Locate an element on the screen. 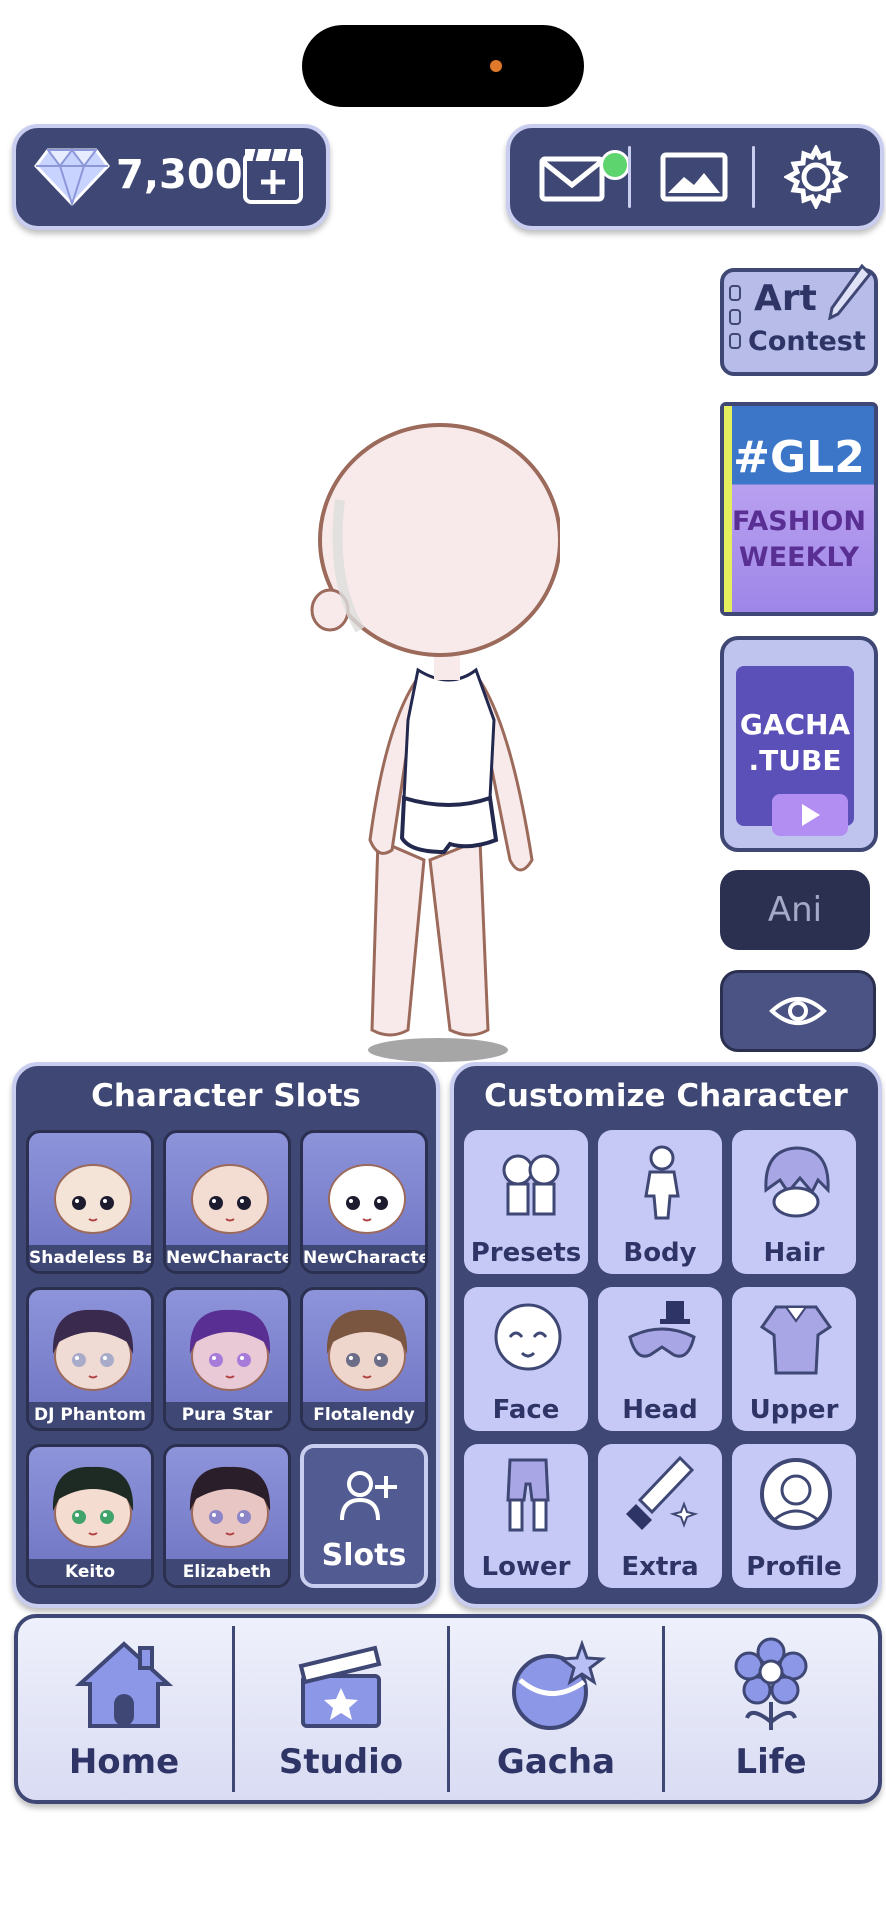 Image resolution: width=886 pixels, height=1920 pixels. pencil-icon is located at coordinates (850, 292).